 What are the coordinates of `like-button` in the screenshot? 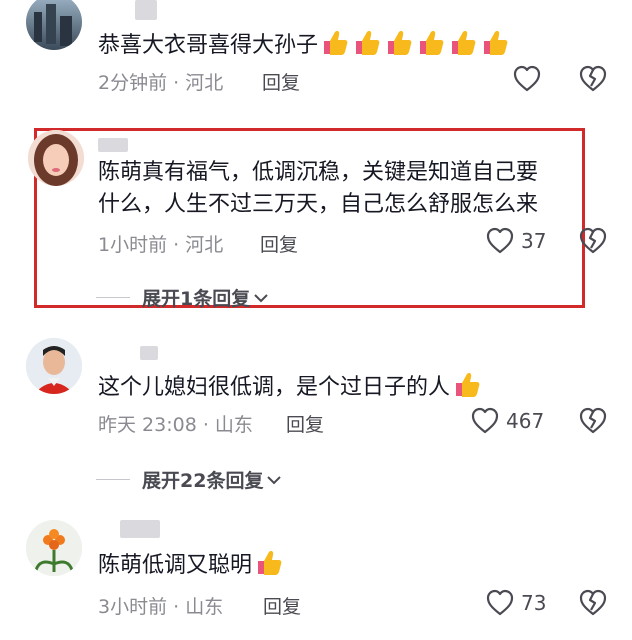 It's located at (527, 79).